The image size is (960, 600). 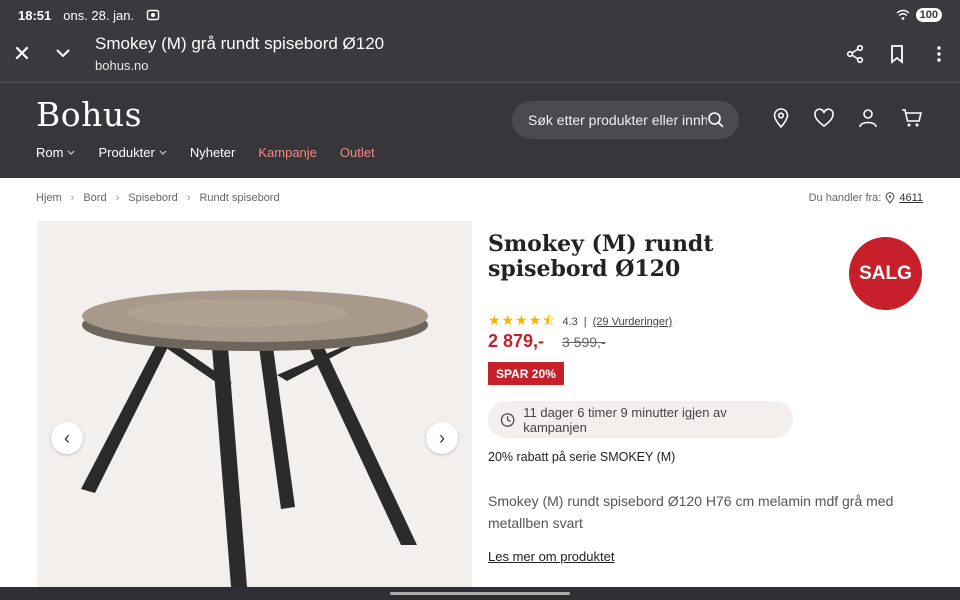 What do you see at coordinates (897, 54) in the screenshot?
I see `bookmark-icon` at bounding box center [897, 54].